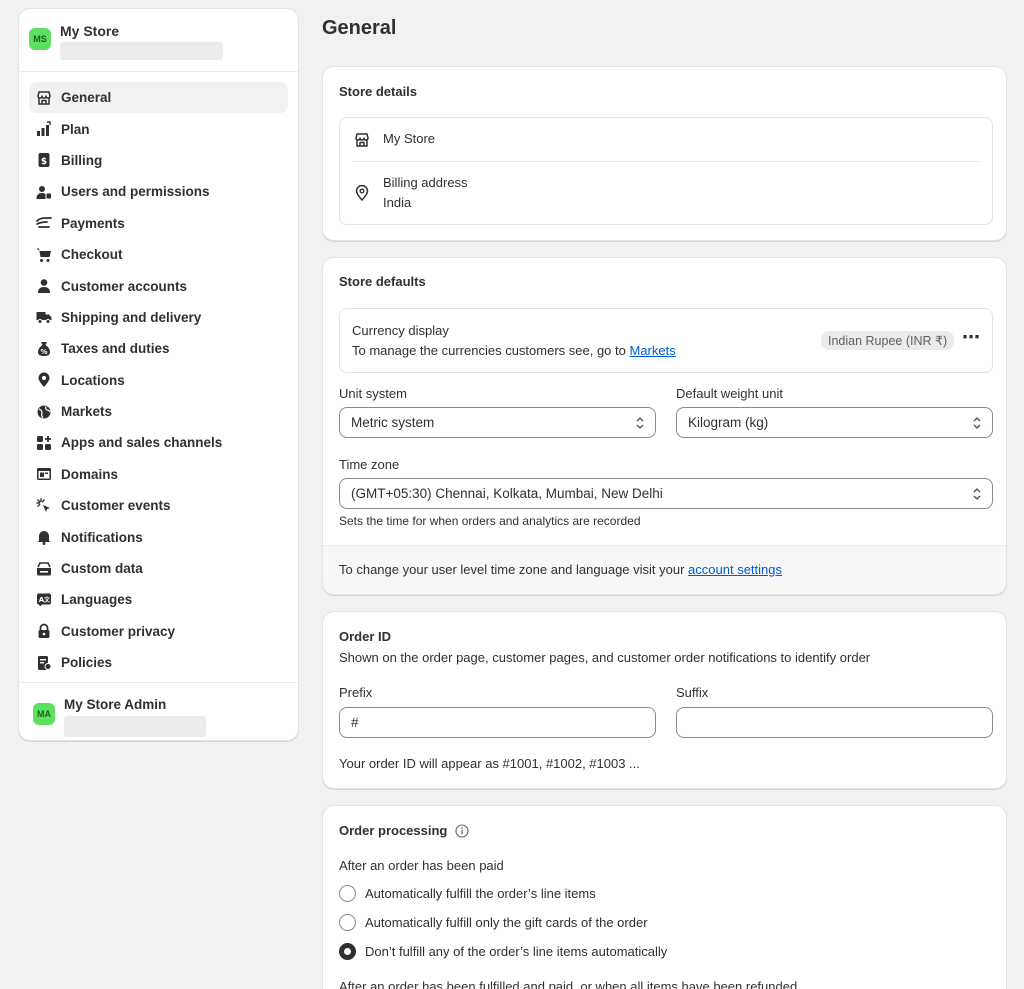 The height and width of the screenshot is (989, 1024). Describe the element at coordinates (44, 569) in the screenshot. I see `custom-data-icon` at that location.